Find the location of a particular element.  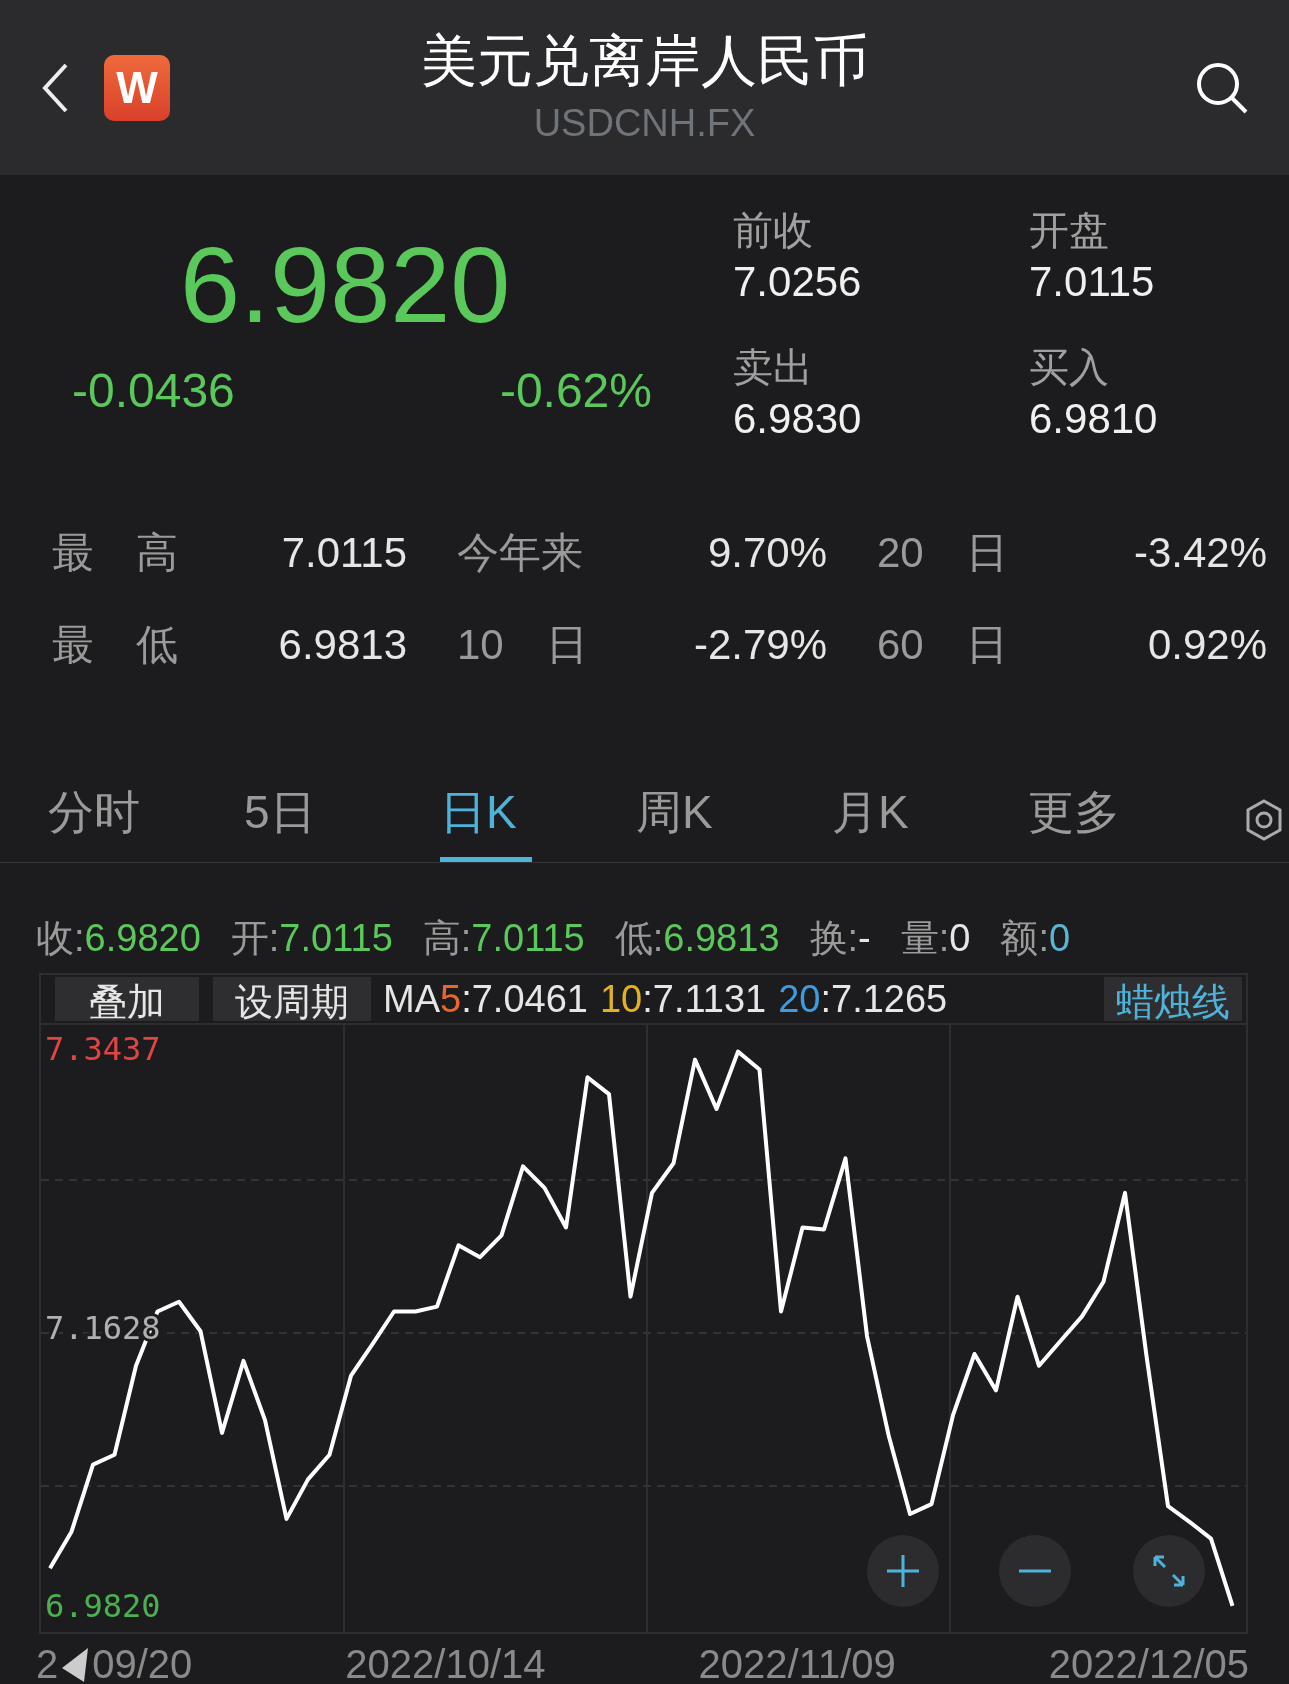

ma-period: 5 is located at coordinates (451, 999).